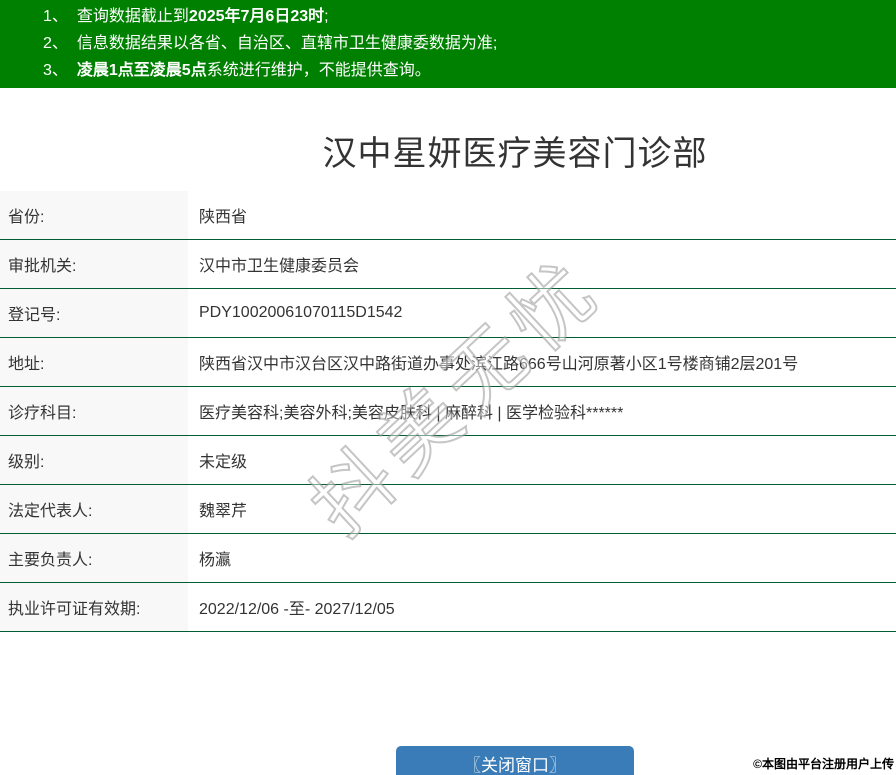  I want to click on row-label: 主要负责人:, so click(94, 558).